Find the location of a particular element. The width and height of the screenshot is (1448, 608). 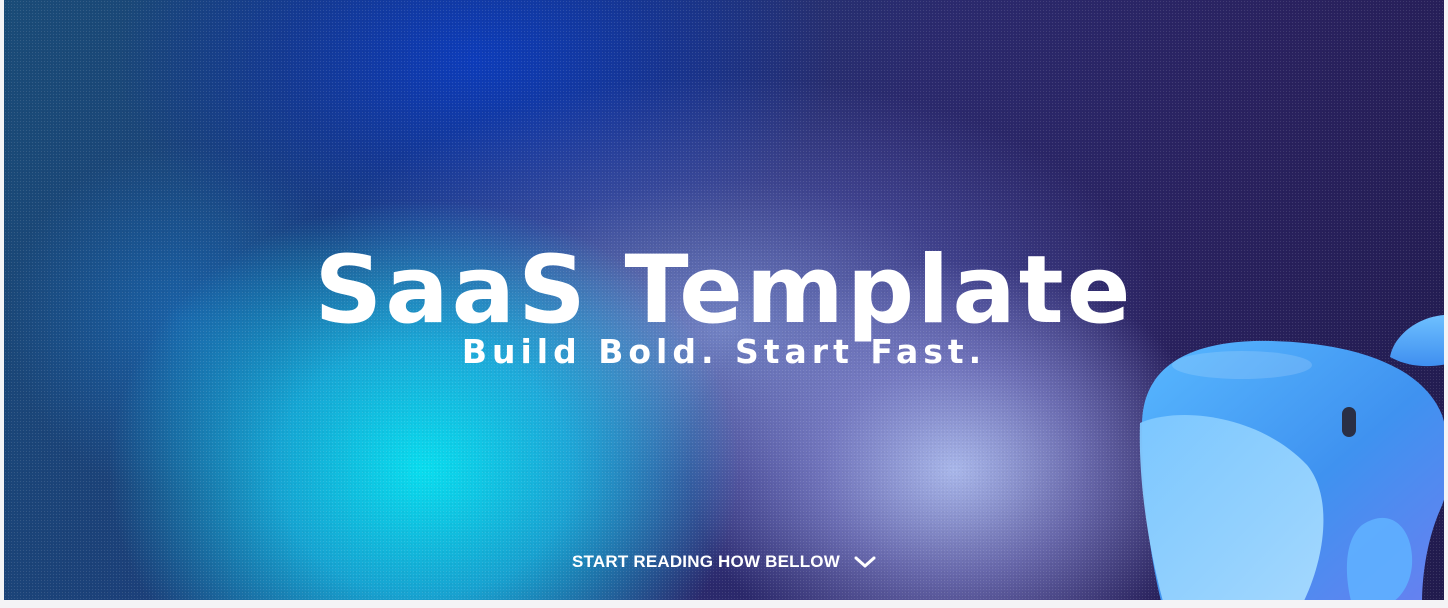

whale-mascot-icon is located at coordinates (1291, 457).